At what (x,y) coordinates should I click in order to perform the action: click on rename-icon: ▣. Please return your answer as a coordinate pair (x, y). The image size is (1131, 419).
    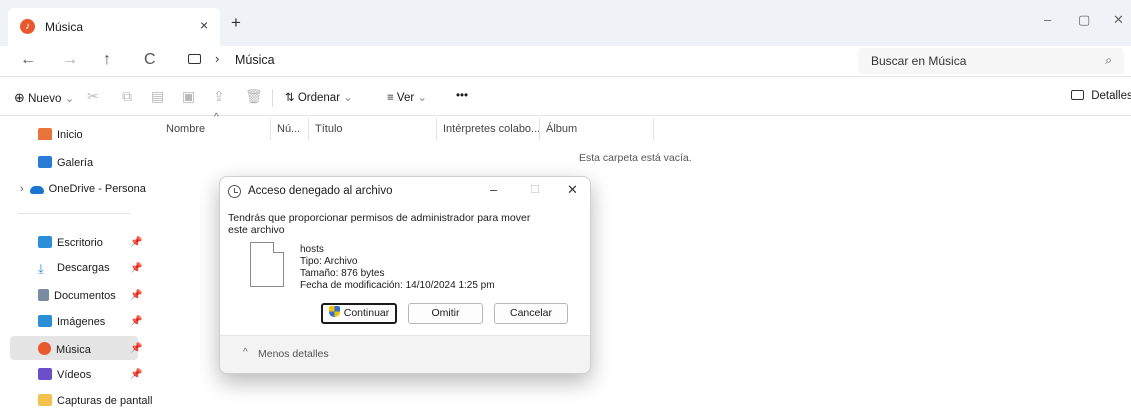
    Looking at the image, I should click on (188, 96).